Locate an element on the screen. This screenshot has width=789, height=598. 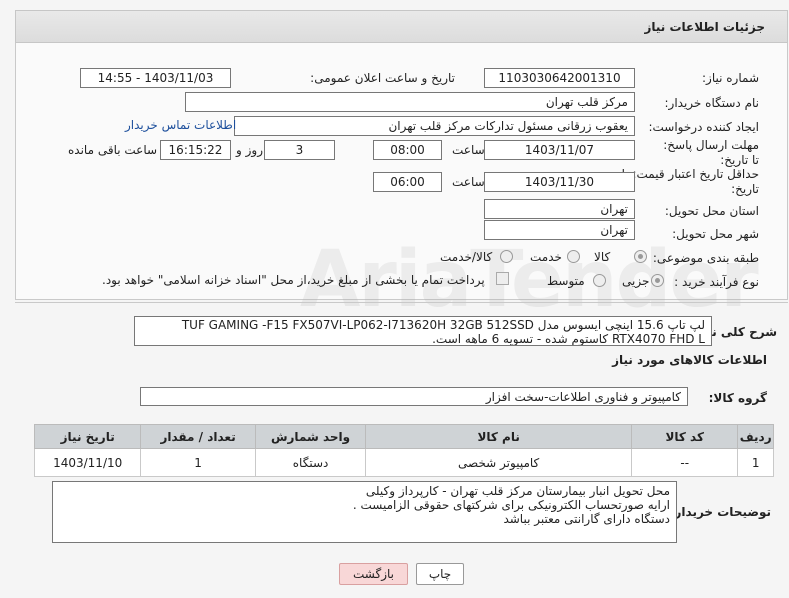
province-field: تهران is located at coordinates (559, 209).